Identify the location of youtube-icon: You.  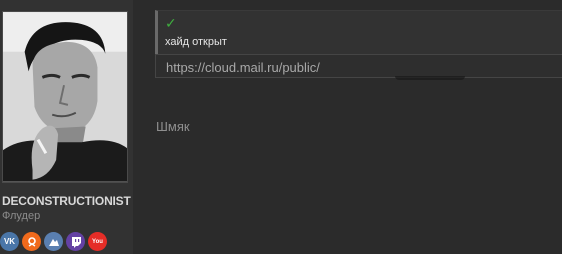
(97, 241).